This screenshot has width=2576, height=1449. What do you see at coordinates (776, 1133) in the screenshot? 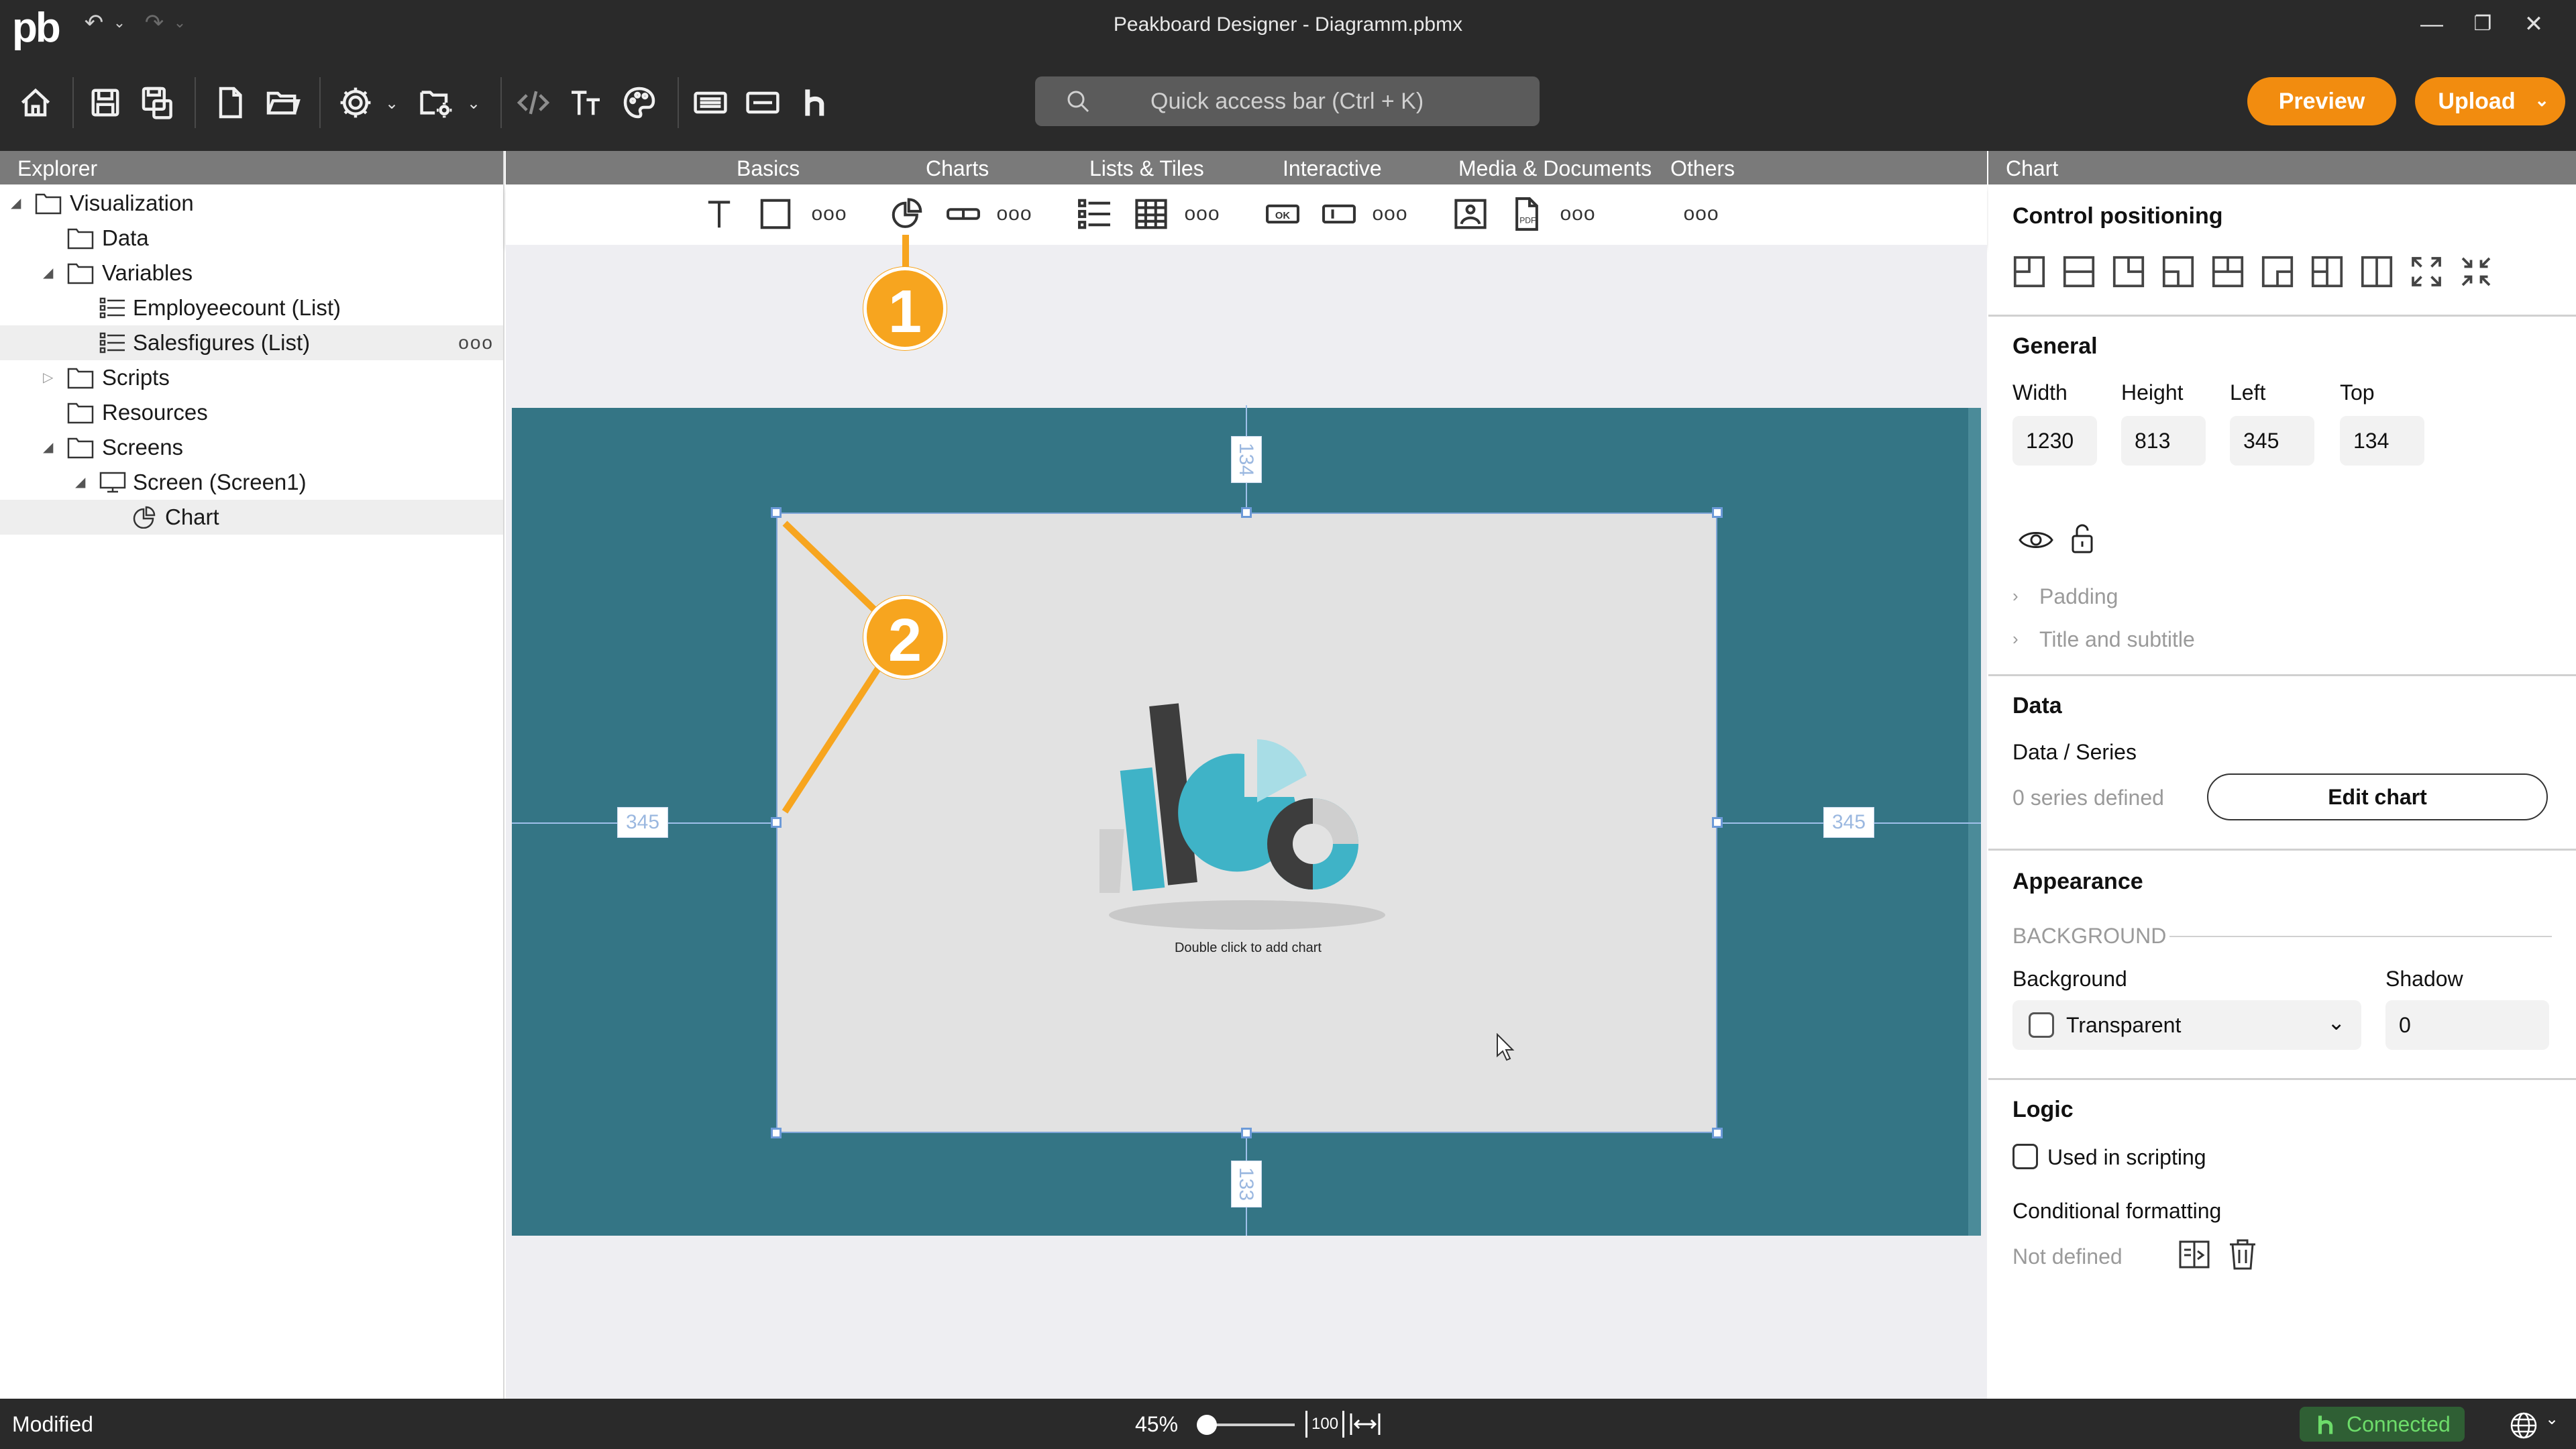
I see `resize-handle-bottom-left` at bounding box center [776, 1133].